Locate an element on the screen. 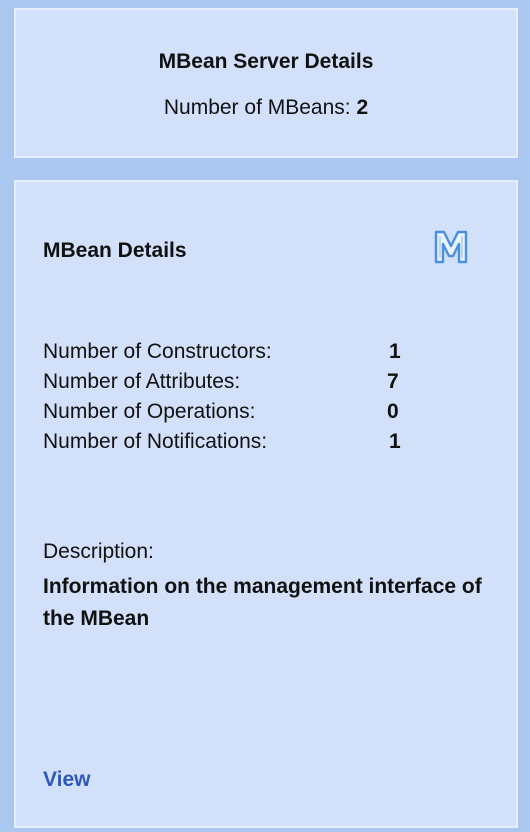  constructors-label: Number of Constructors: is located at coordinates (157, 351).